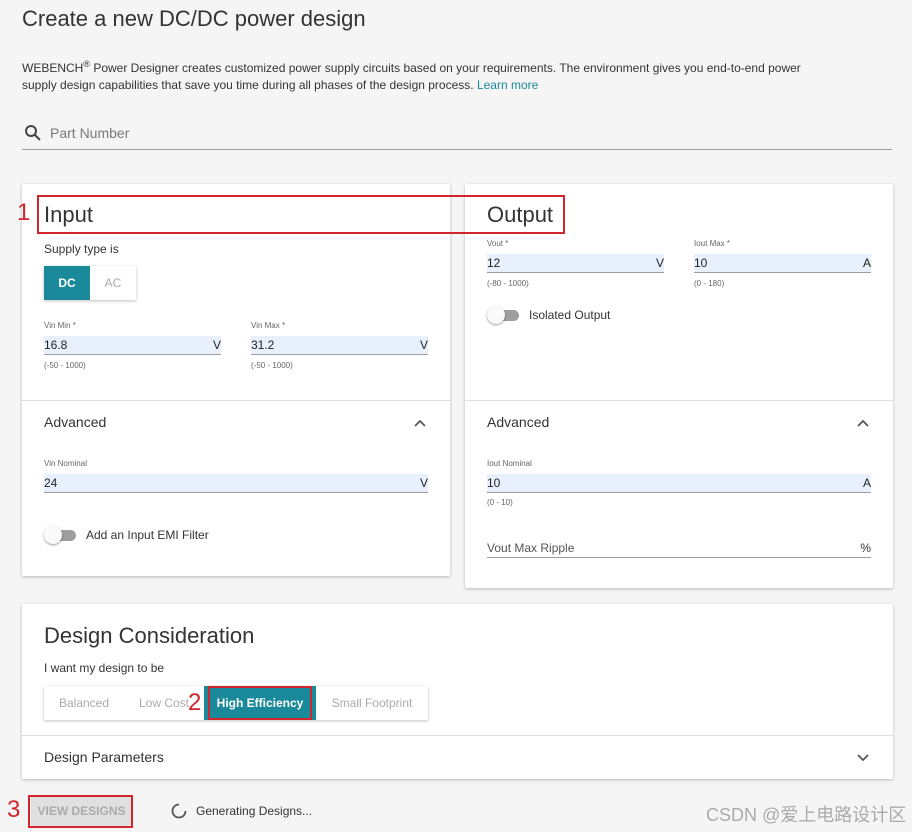 The height and width of the screenshot is (832, 912). Describe the element at coordinates (149, 635) in the screenshot. I see `design-consideration-title: Design Consideration` at that location.